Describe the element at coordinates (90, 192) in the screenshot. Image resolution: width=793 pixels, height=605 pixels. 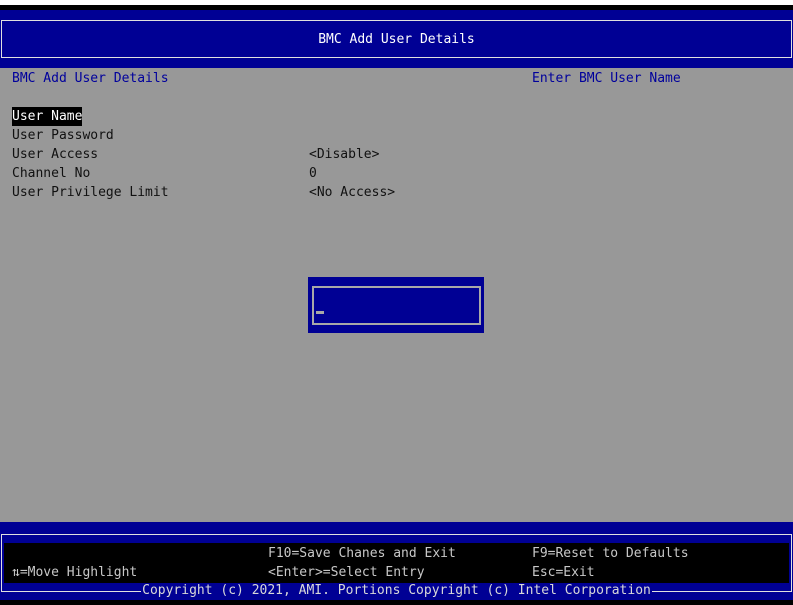
I see `menu-item-user-privilege-limit: User Privilege Limit` at that location.